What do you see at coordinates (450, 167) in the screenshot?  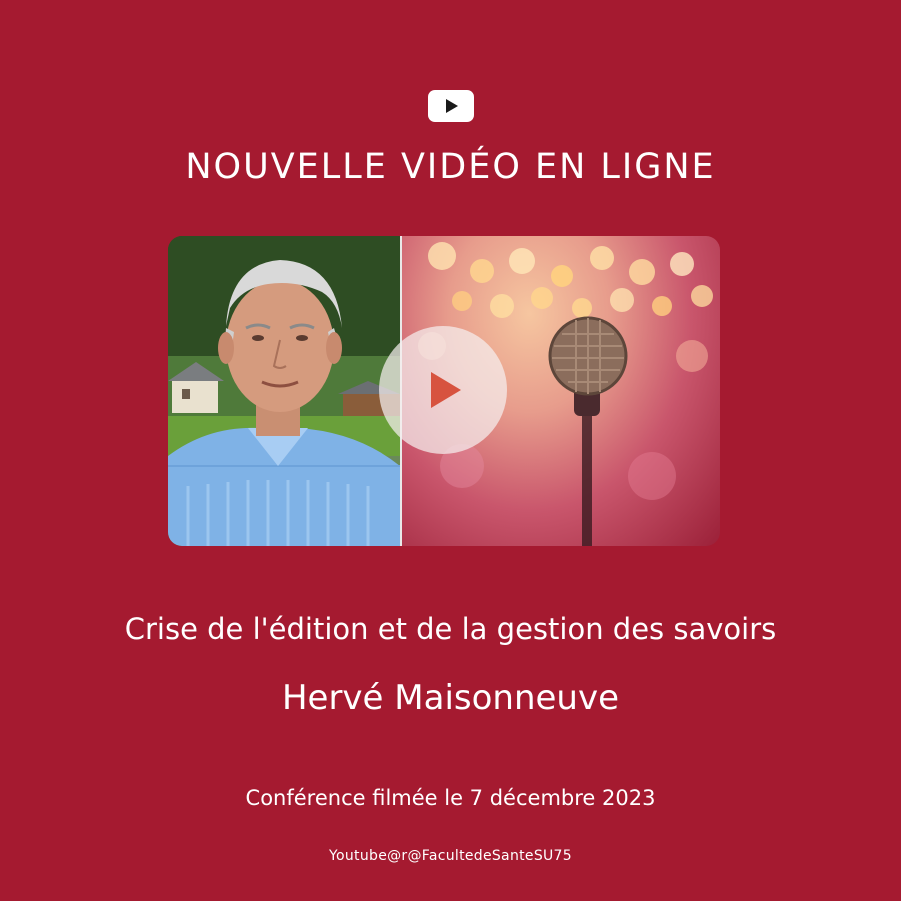 I see `page-title: NOUVELLE VIDÉO EN LIGNE` at bounding box center [450, 167].